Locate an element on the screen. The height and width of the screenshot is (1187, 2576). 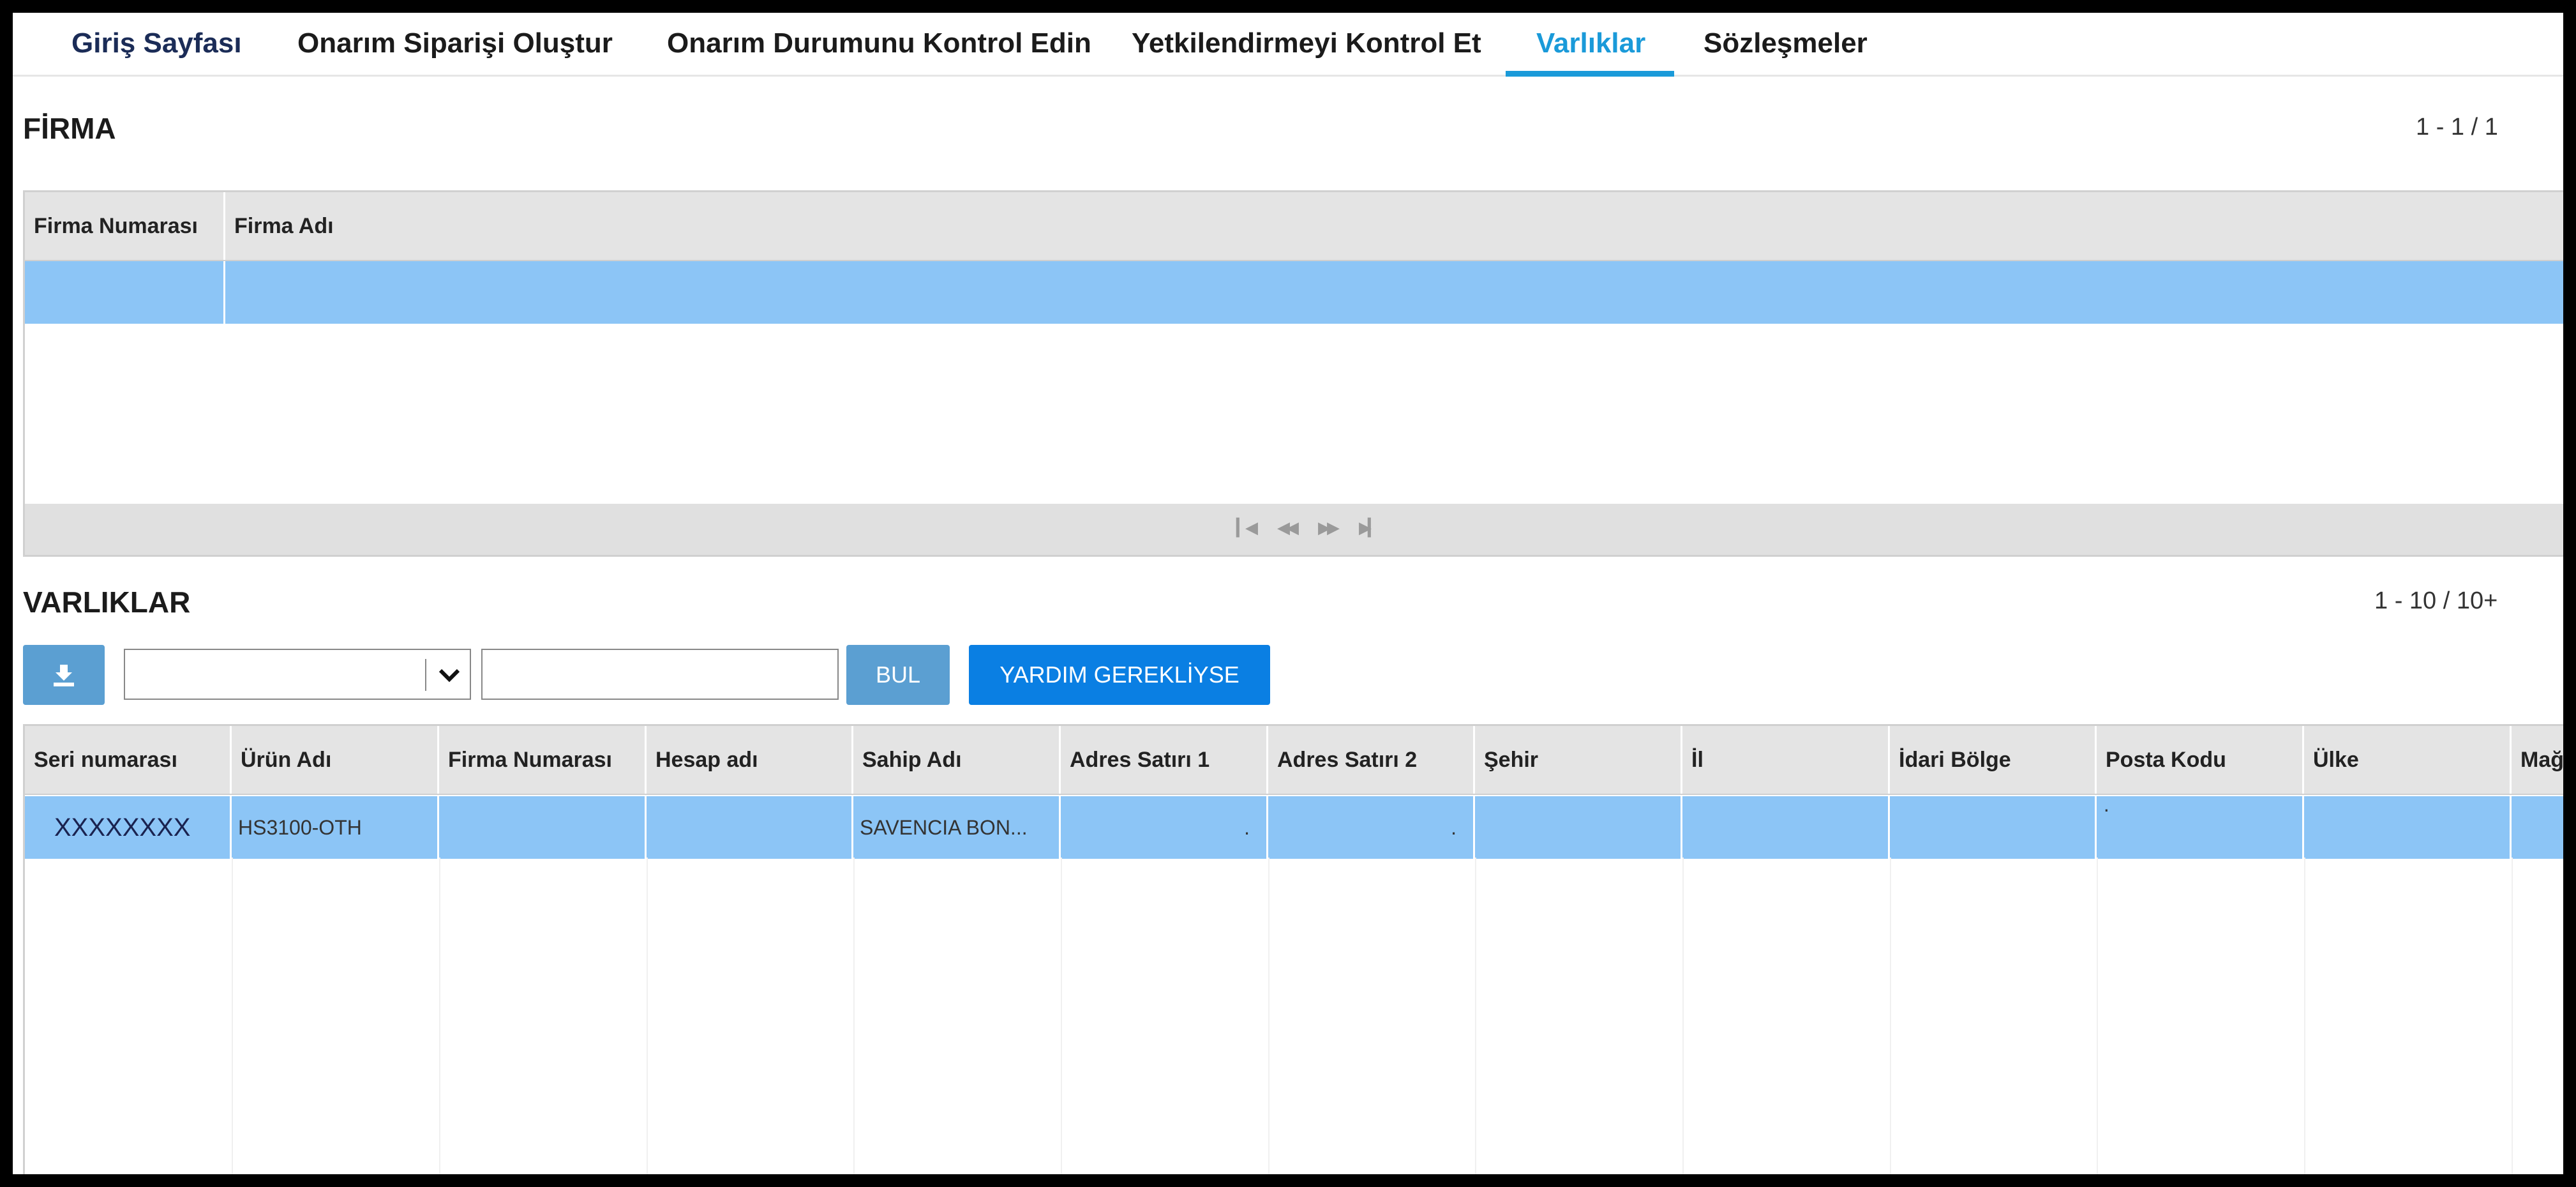
next-page-icon: ▶▶ is located at coordinates (1329, 528).